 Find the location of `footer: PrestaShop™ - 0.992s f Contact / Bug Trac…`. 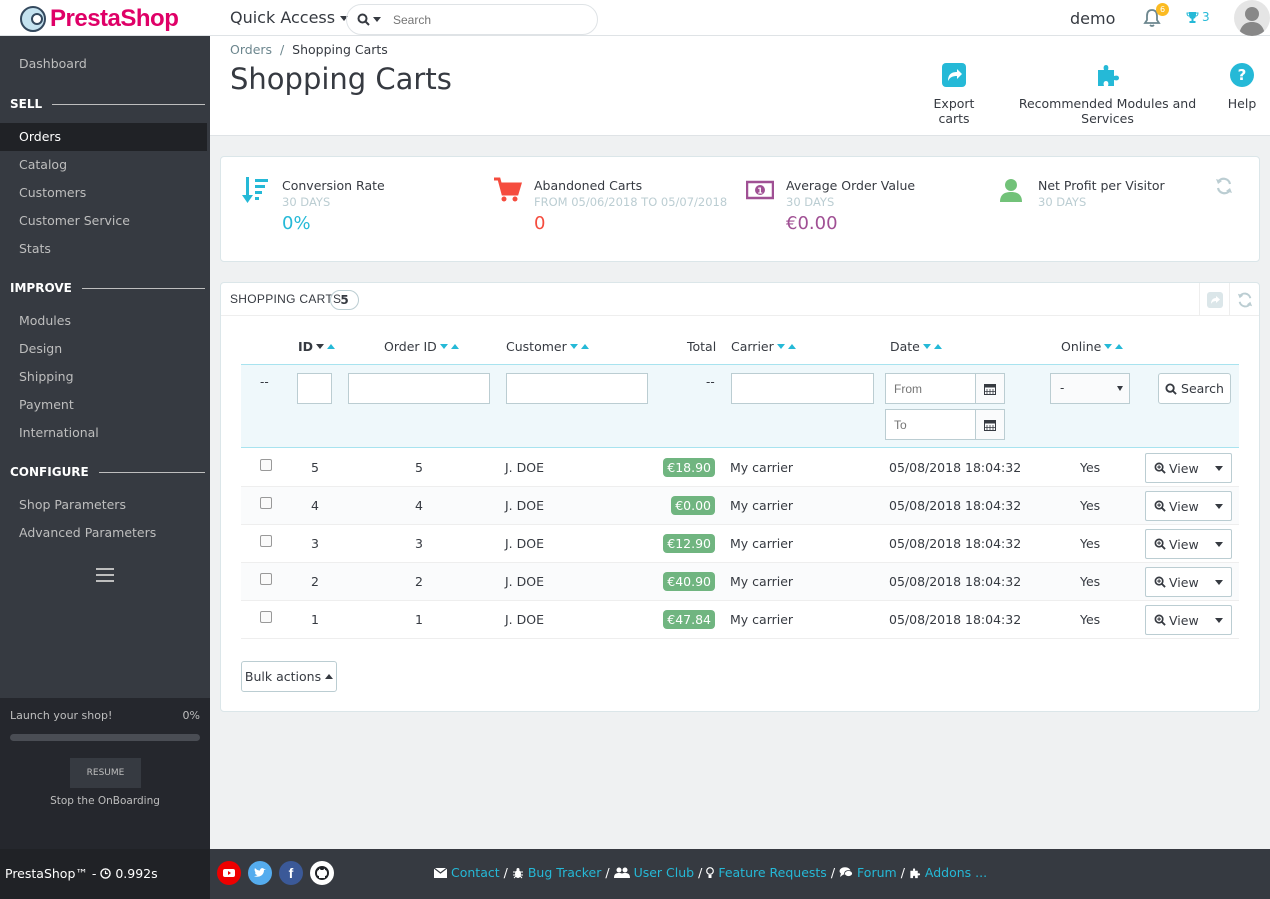

footer: PrestaShop™ - 0.992s f Contact / Bug Trac… is located at coordinates (635, 874).